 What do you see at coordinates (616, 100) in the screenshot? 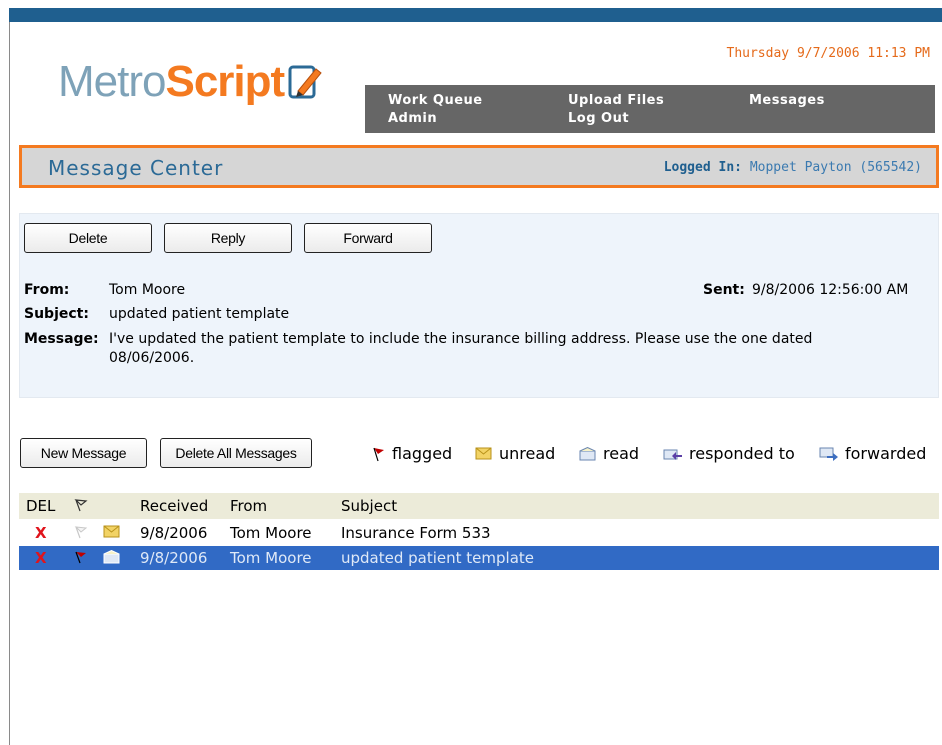
I see `nav-upload-files: Upload Files` at bounding box center [616, 100].